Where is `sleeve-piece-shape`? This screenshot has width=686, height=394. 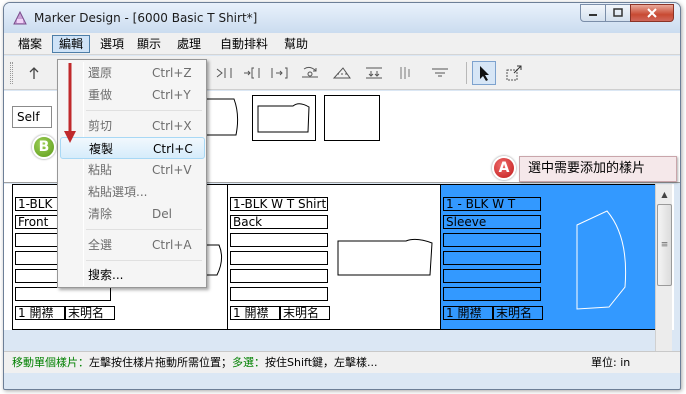
sleeve-piece-shape is located at coordinates (601, 260).